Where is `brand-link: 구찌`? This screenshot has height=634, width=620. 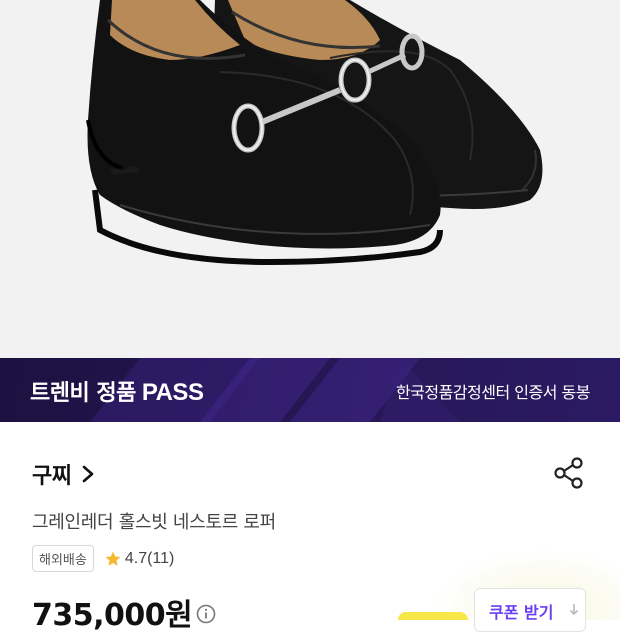 brand-link: 구찌 is located at coordinates (63, 474).